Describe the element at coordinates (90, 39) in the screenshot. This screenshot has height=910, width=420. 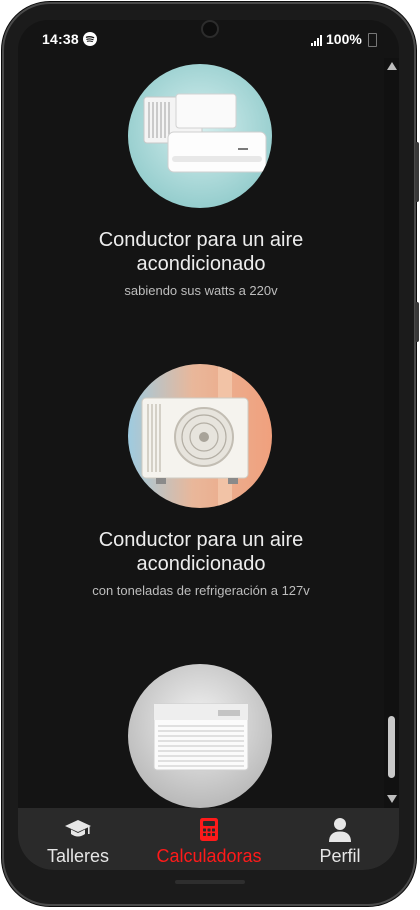
I see `spotify-icon` at that location.